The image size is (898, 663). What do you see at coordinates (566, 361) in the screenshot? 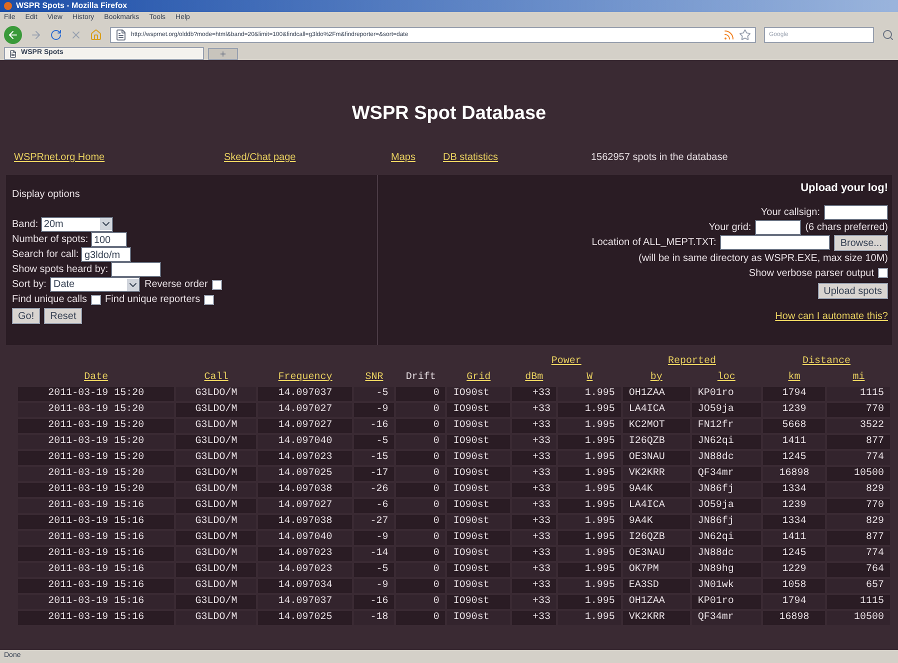
I see `column-group-link: Power` at bounding box center [566, 361].